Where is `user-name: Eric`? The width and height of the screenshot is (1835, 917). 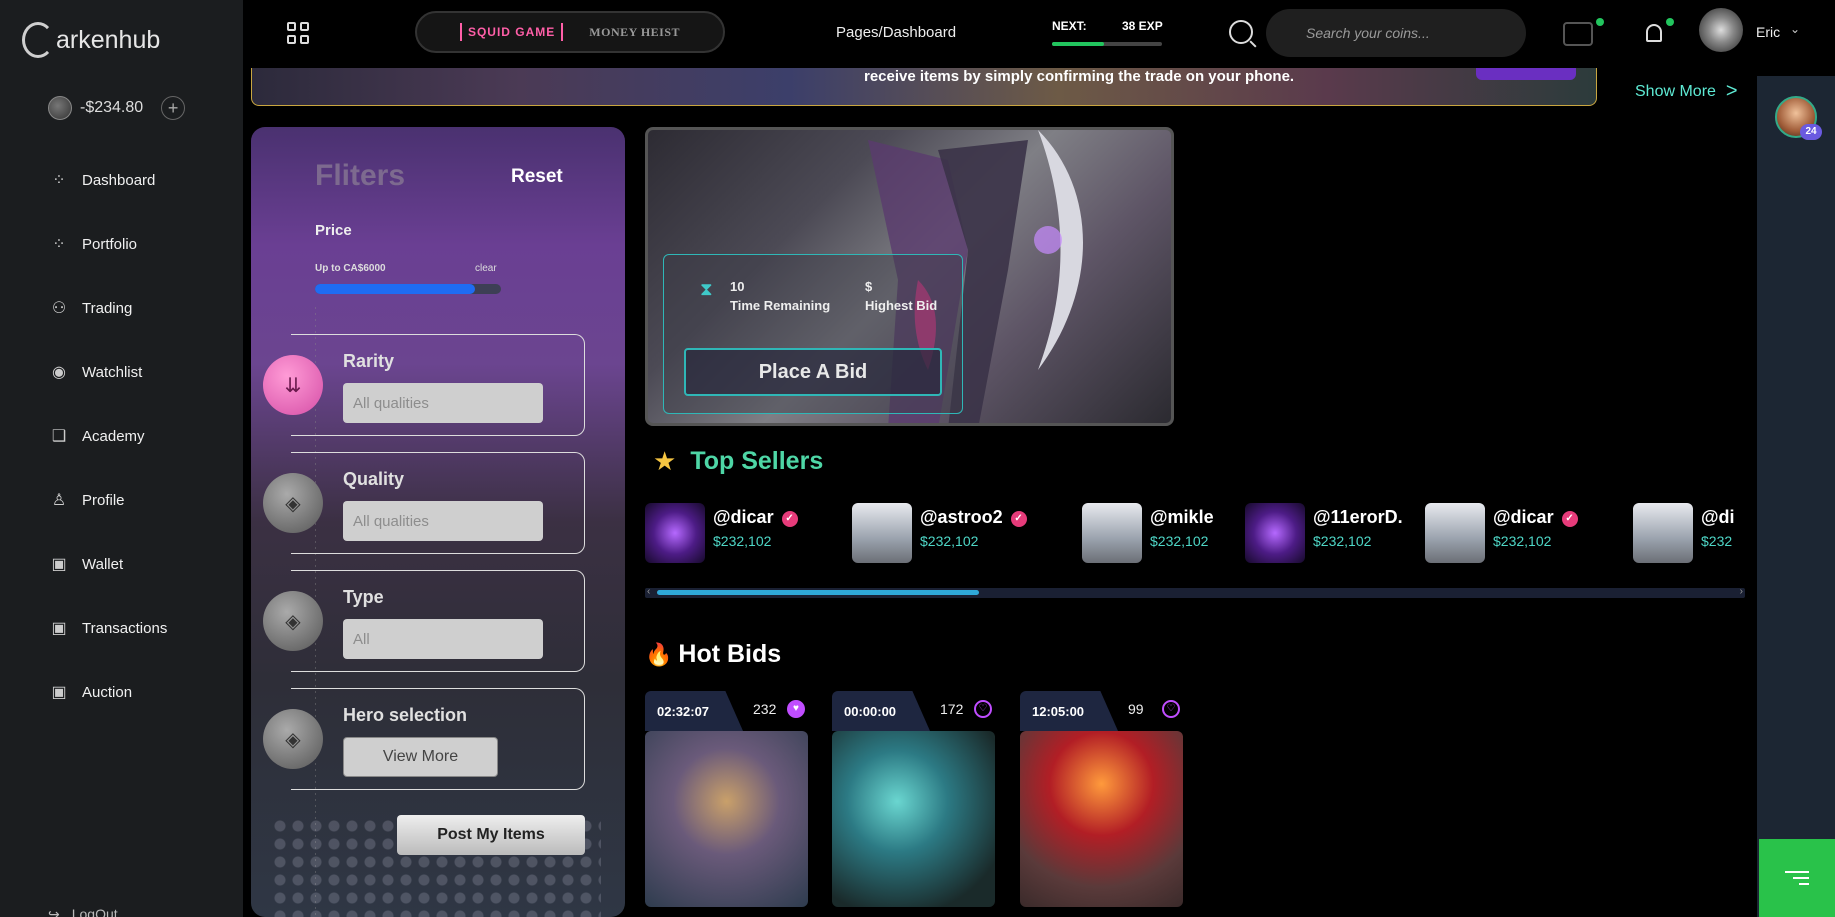 user-name: Eric is located at coordinates (1768, 32).